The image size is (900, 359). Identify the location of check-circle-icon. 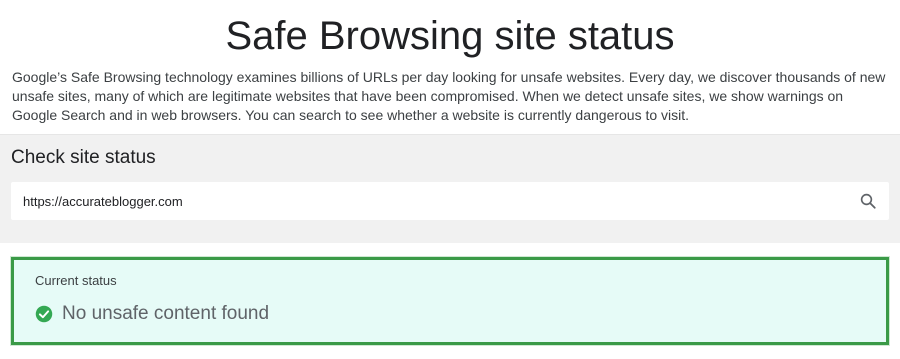
(44, 314).